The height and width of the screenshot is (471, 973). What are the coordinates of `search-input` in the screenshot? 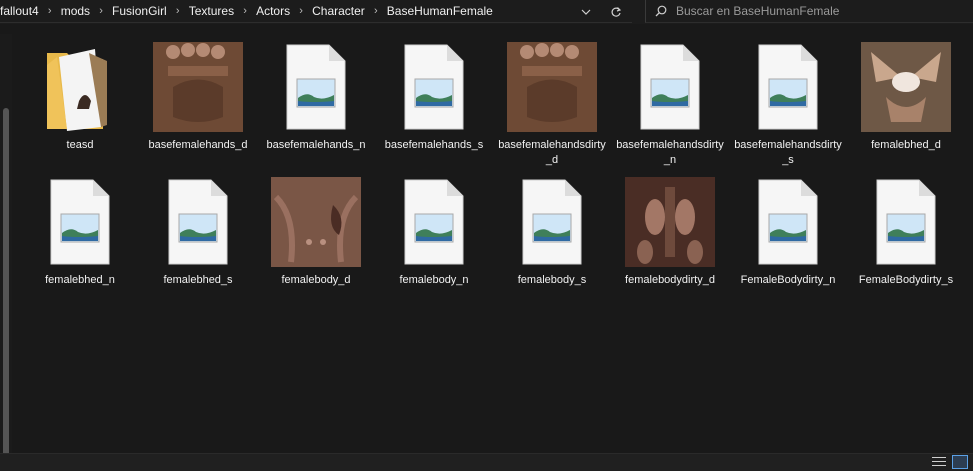 It's located at (816, 11).